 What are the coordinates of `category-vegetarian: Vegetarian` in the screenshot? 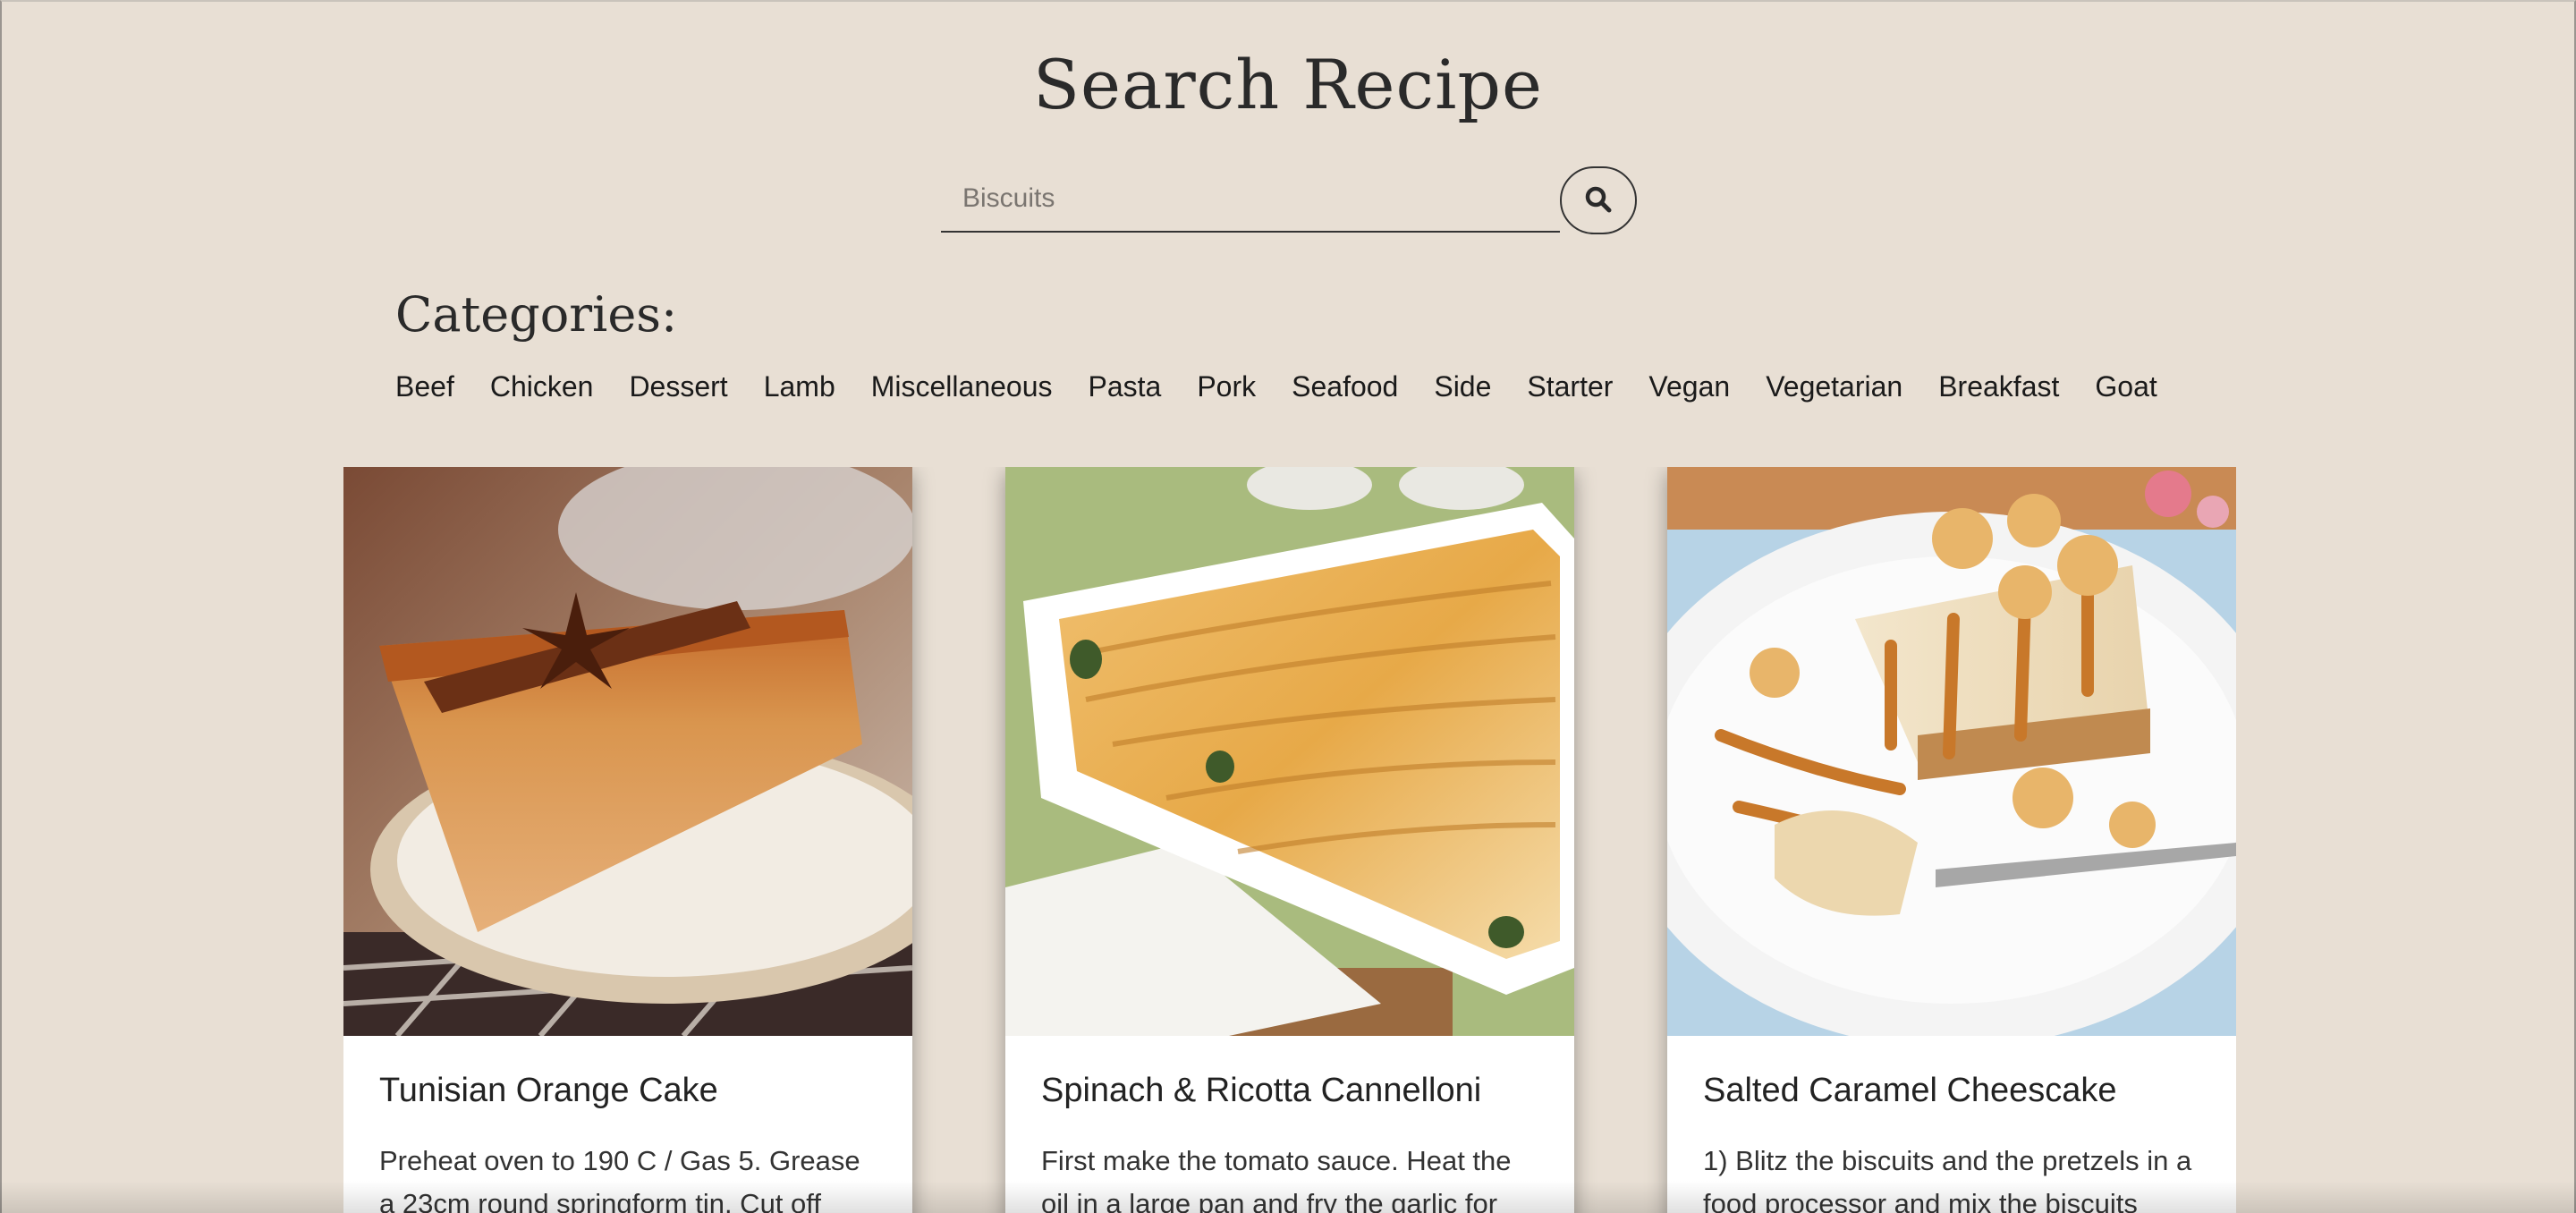 It's located at (1834, 386).